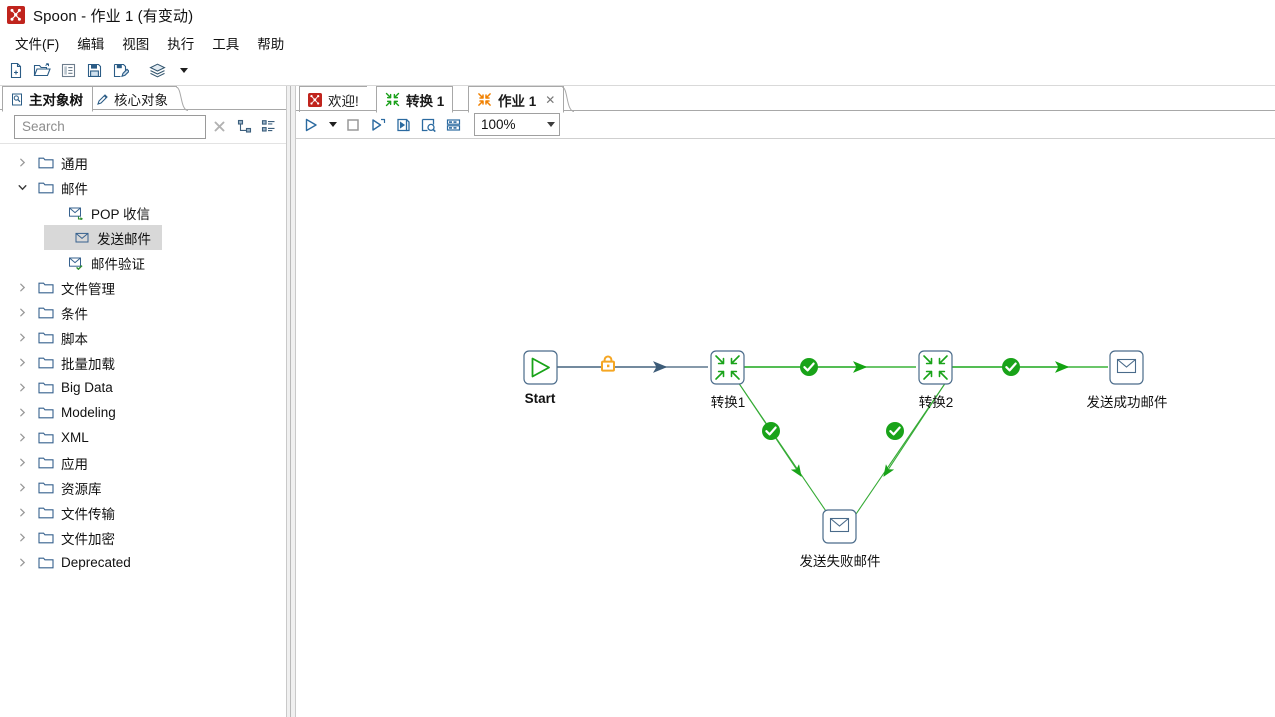 This screenshot has width=1275, height=717. Describe the element at coordinates (784, 449) in the screenshot. I see `hop-trans1-to-mailerr` at that location.